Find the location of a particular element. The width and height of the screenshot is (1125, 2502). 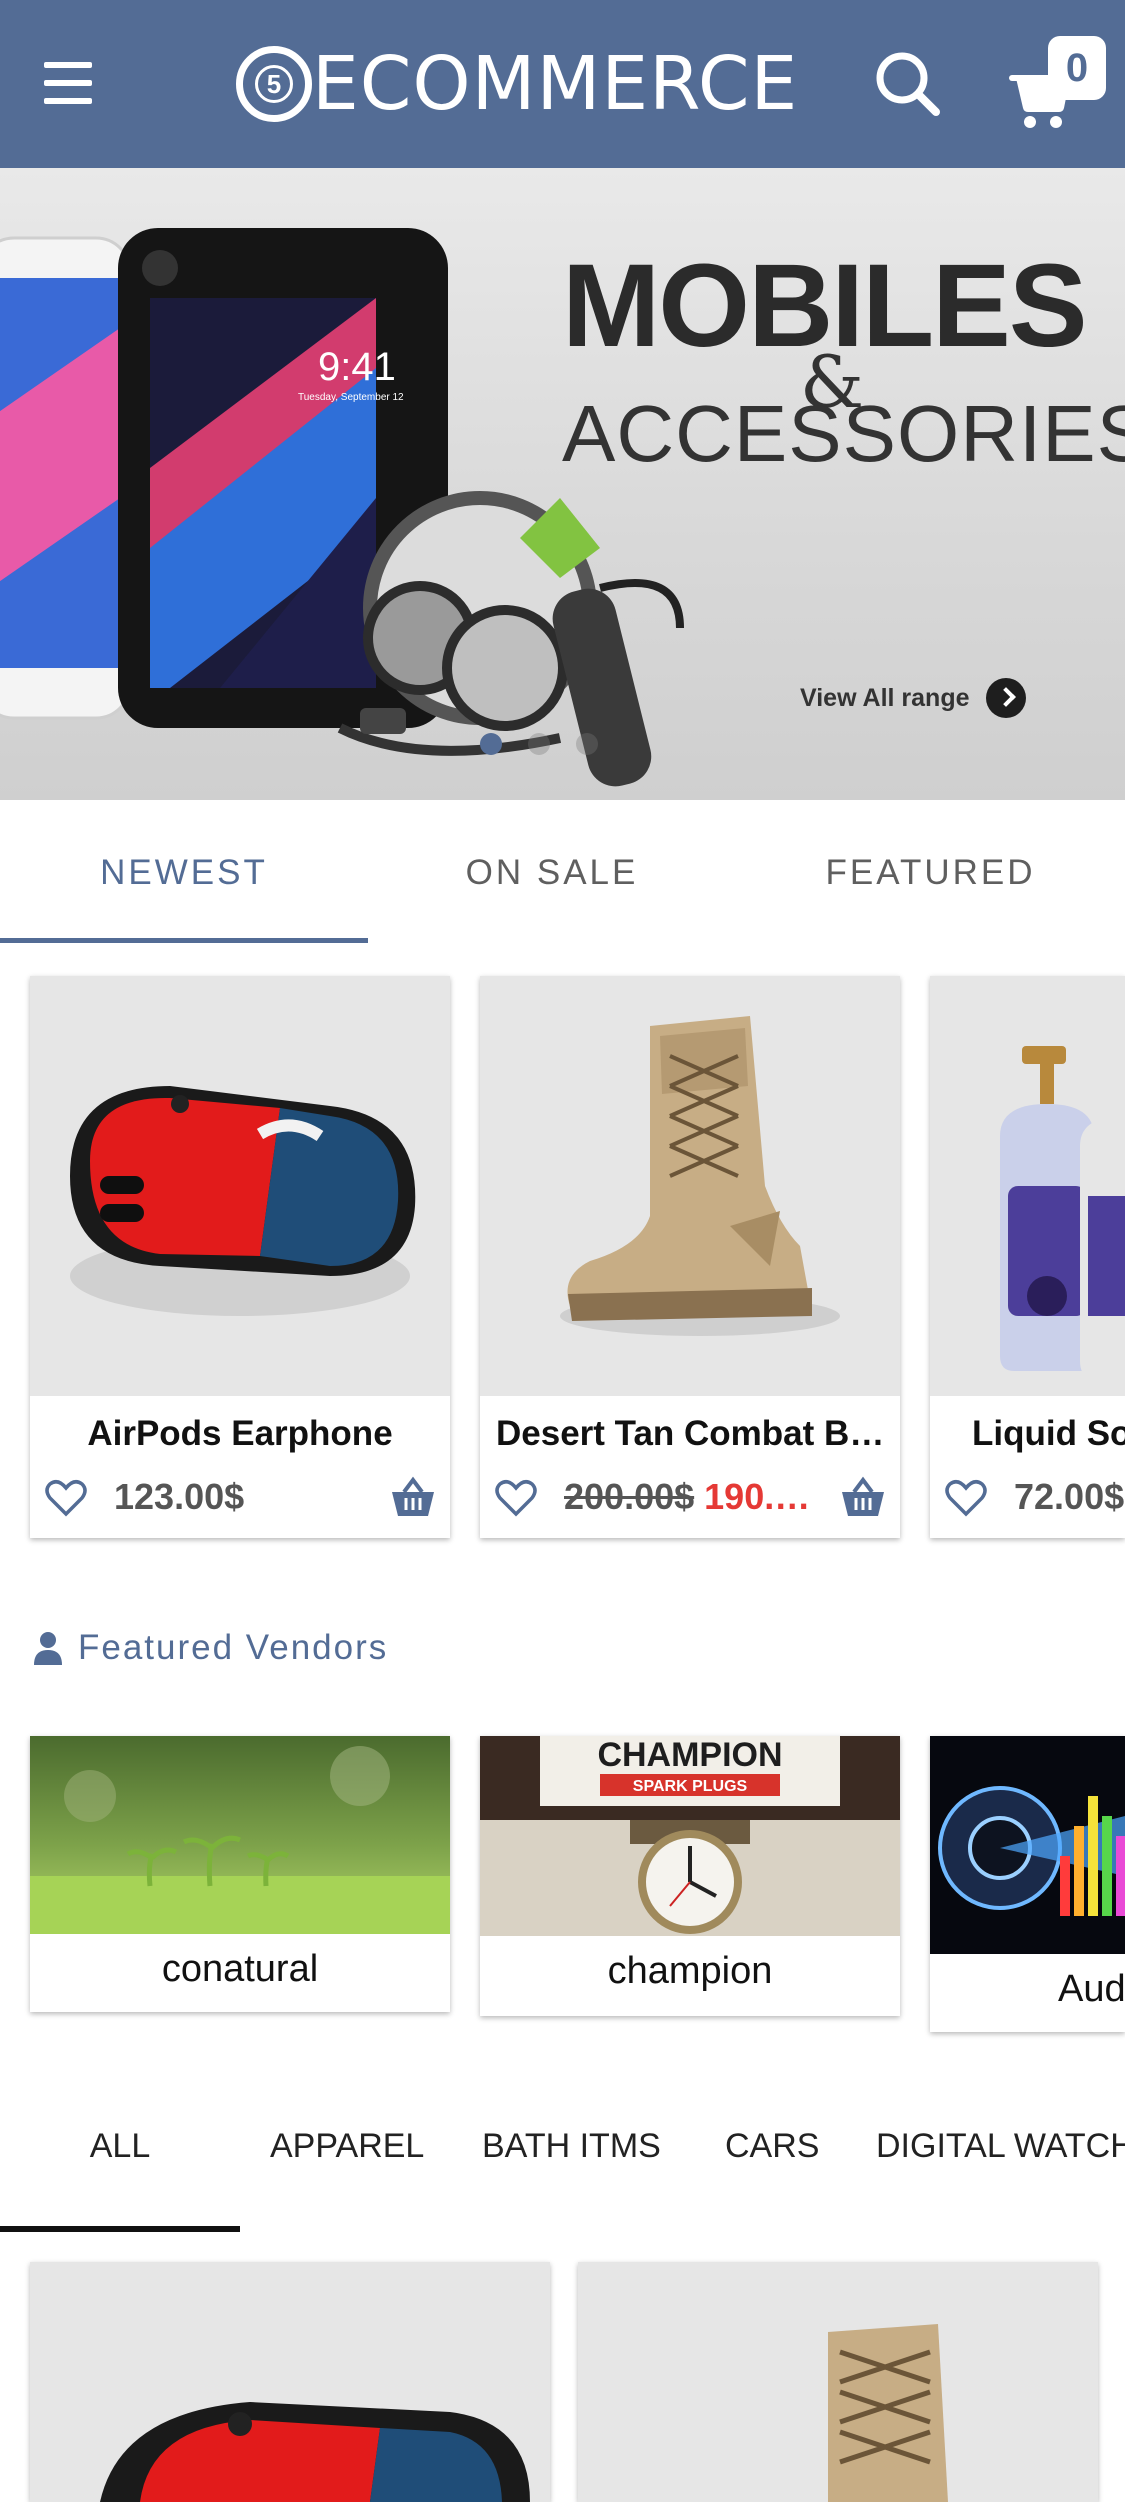

brand-badge-icon: 5 is located at coordinates (274, 84).